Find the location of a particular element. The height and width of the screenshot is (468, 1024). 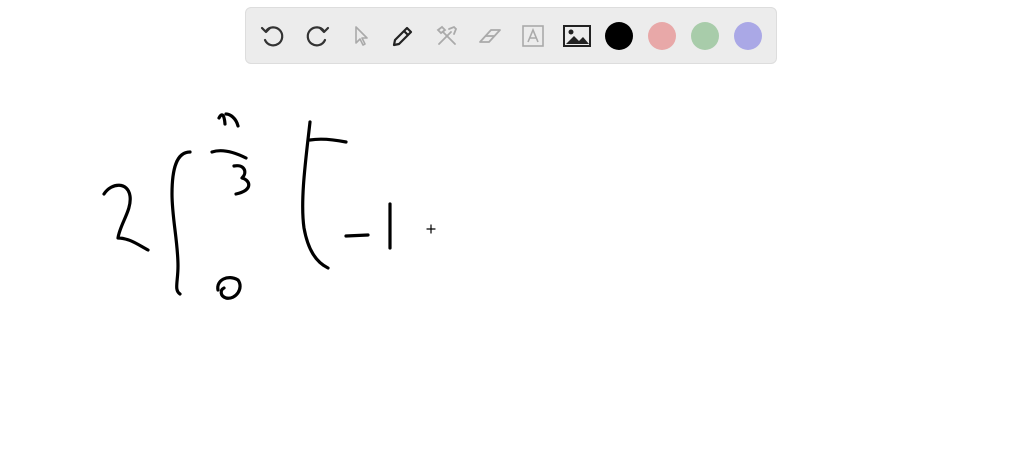

drawing-toolbar is located at coordinates (511, 35).